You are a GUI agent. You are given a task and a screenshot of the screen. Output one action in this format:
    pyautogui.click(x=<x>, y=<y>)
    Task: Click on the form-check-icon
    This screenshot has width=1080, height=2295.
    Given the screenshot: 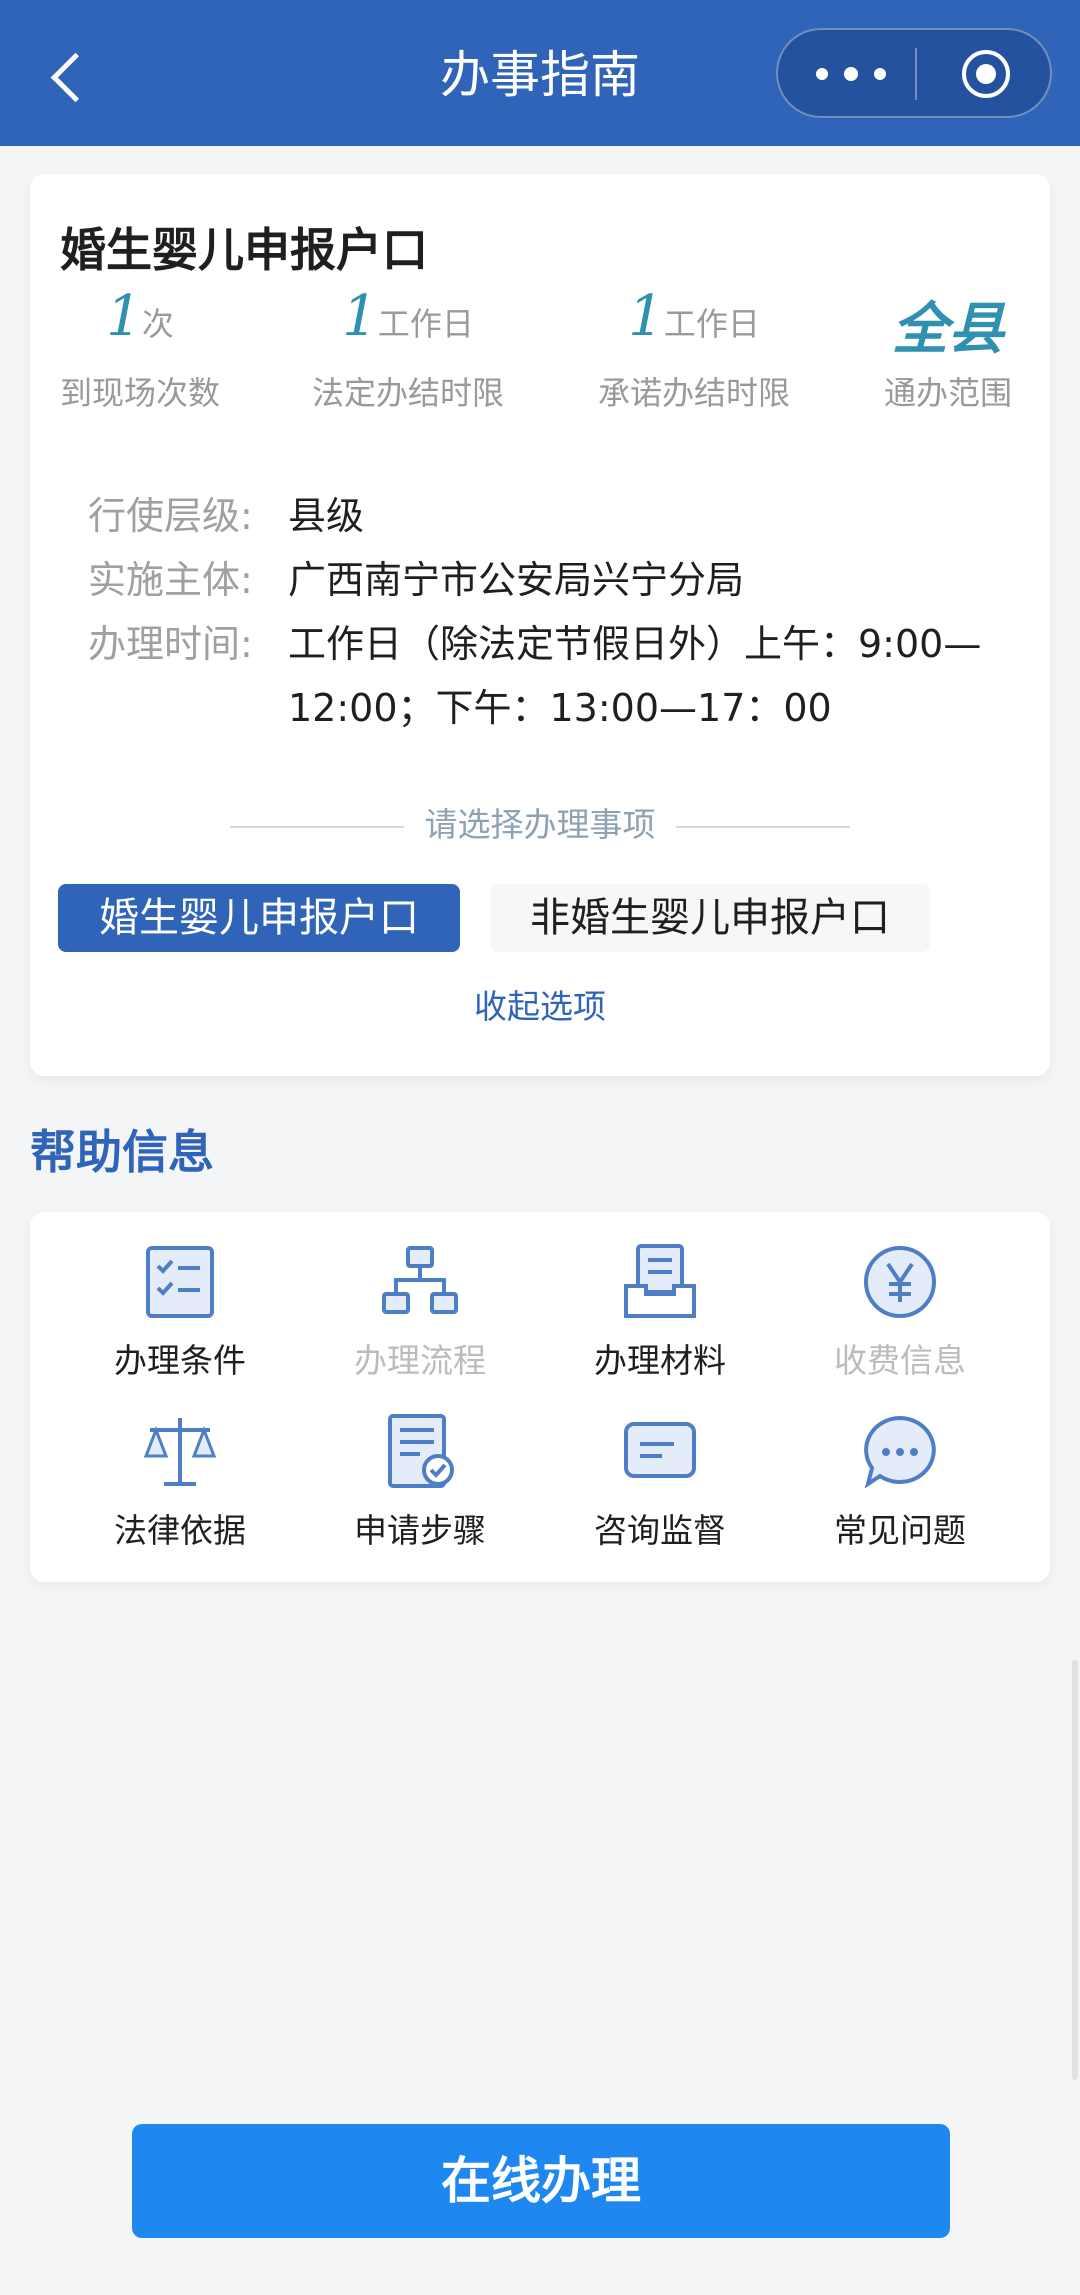 What is the action you would take?
    pyautogui.click(x=421, y=1451)
    